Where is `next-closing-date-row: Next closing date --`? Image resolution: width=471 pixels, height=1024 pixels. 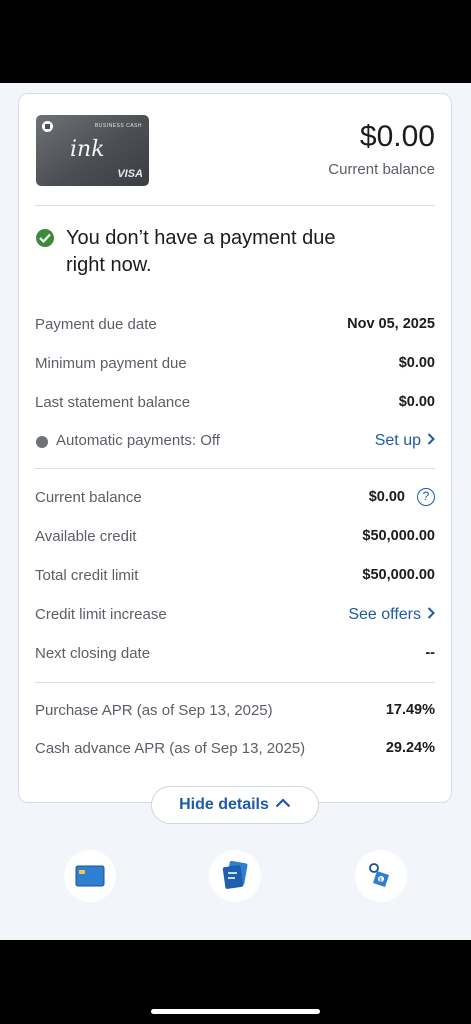 next-closing-date-row: Next closing date -- is located at coordinates (235, 655).